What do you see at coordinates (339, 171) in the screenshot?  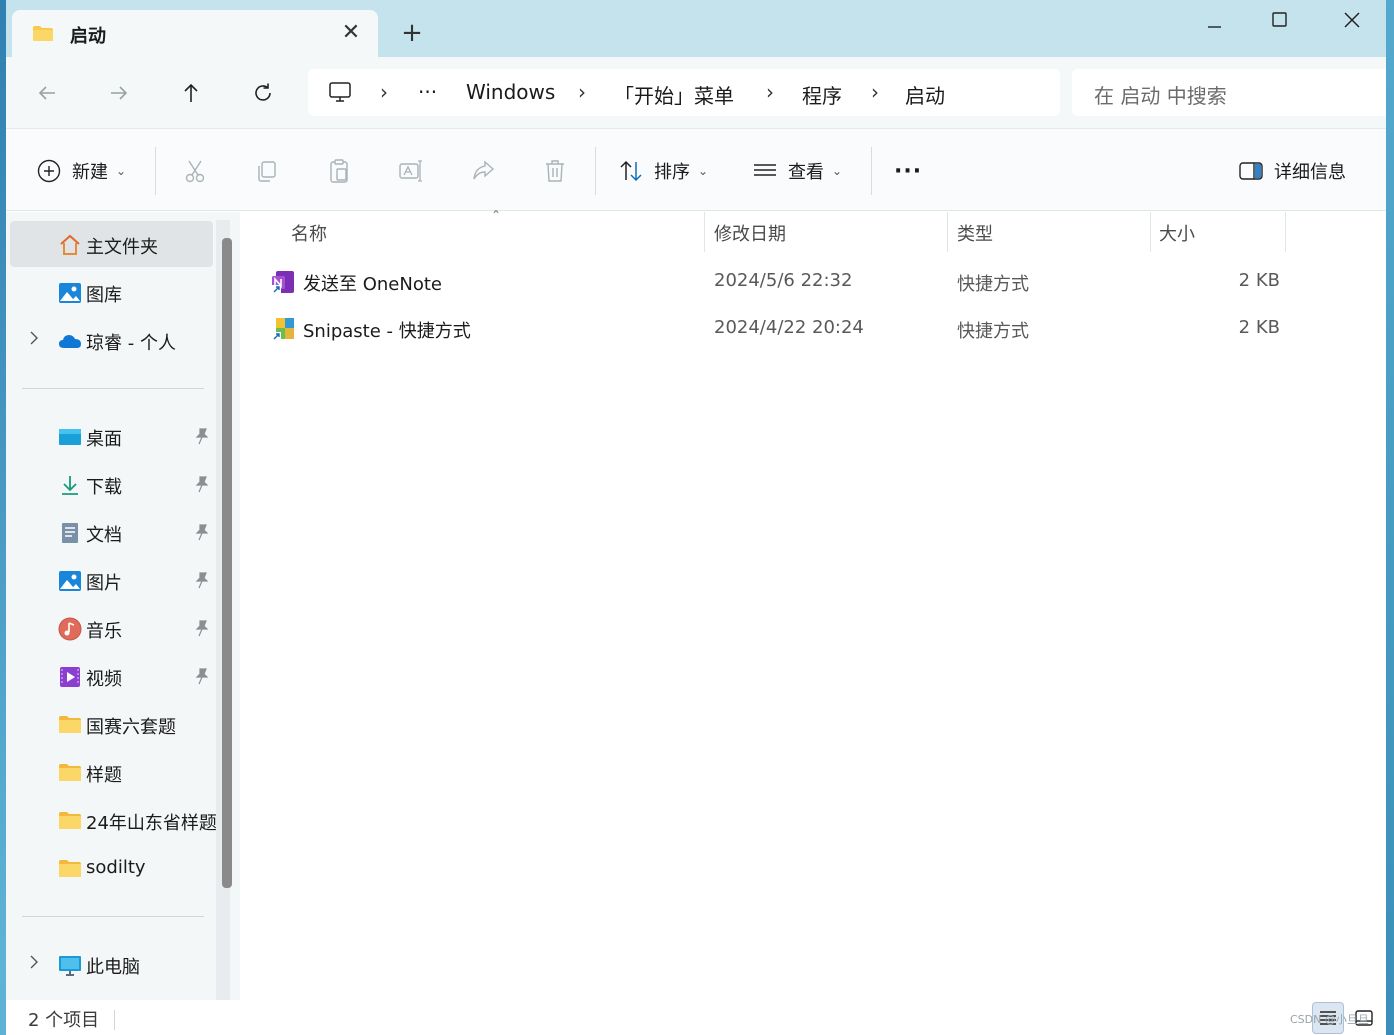 I see `paste-button` at bounding box center [339, 171].